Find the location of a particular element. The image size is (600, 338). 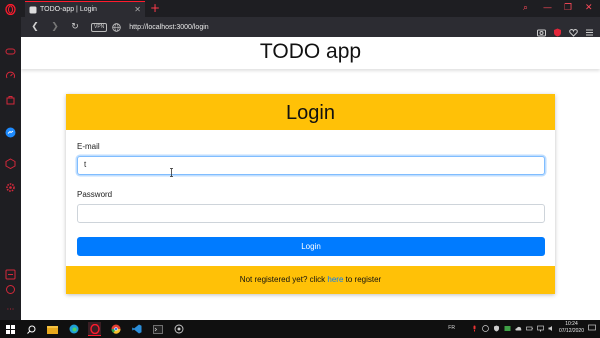

email-field: t is located at coordinates (311, 165).